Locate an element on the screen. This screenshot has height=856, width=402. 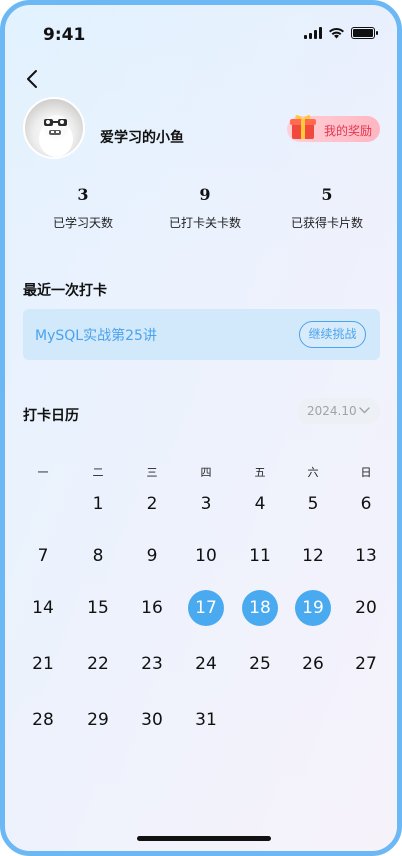
calendar-day: 16 is located at coordinates (152, 608).